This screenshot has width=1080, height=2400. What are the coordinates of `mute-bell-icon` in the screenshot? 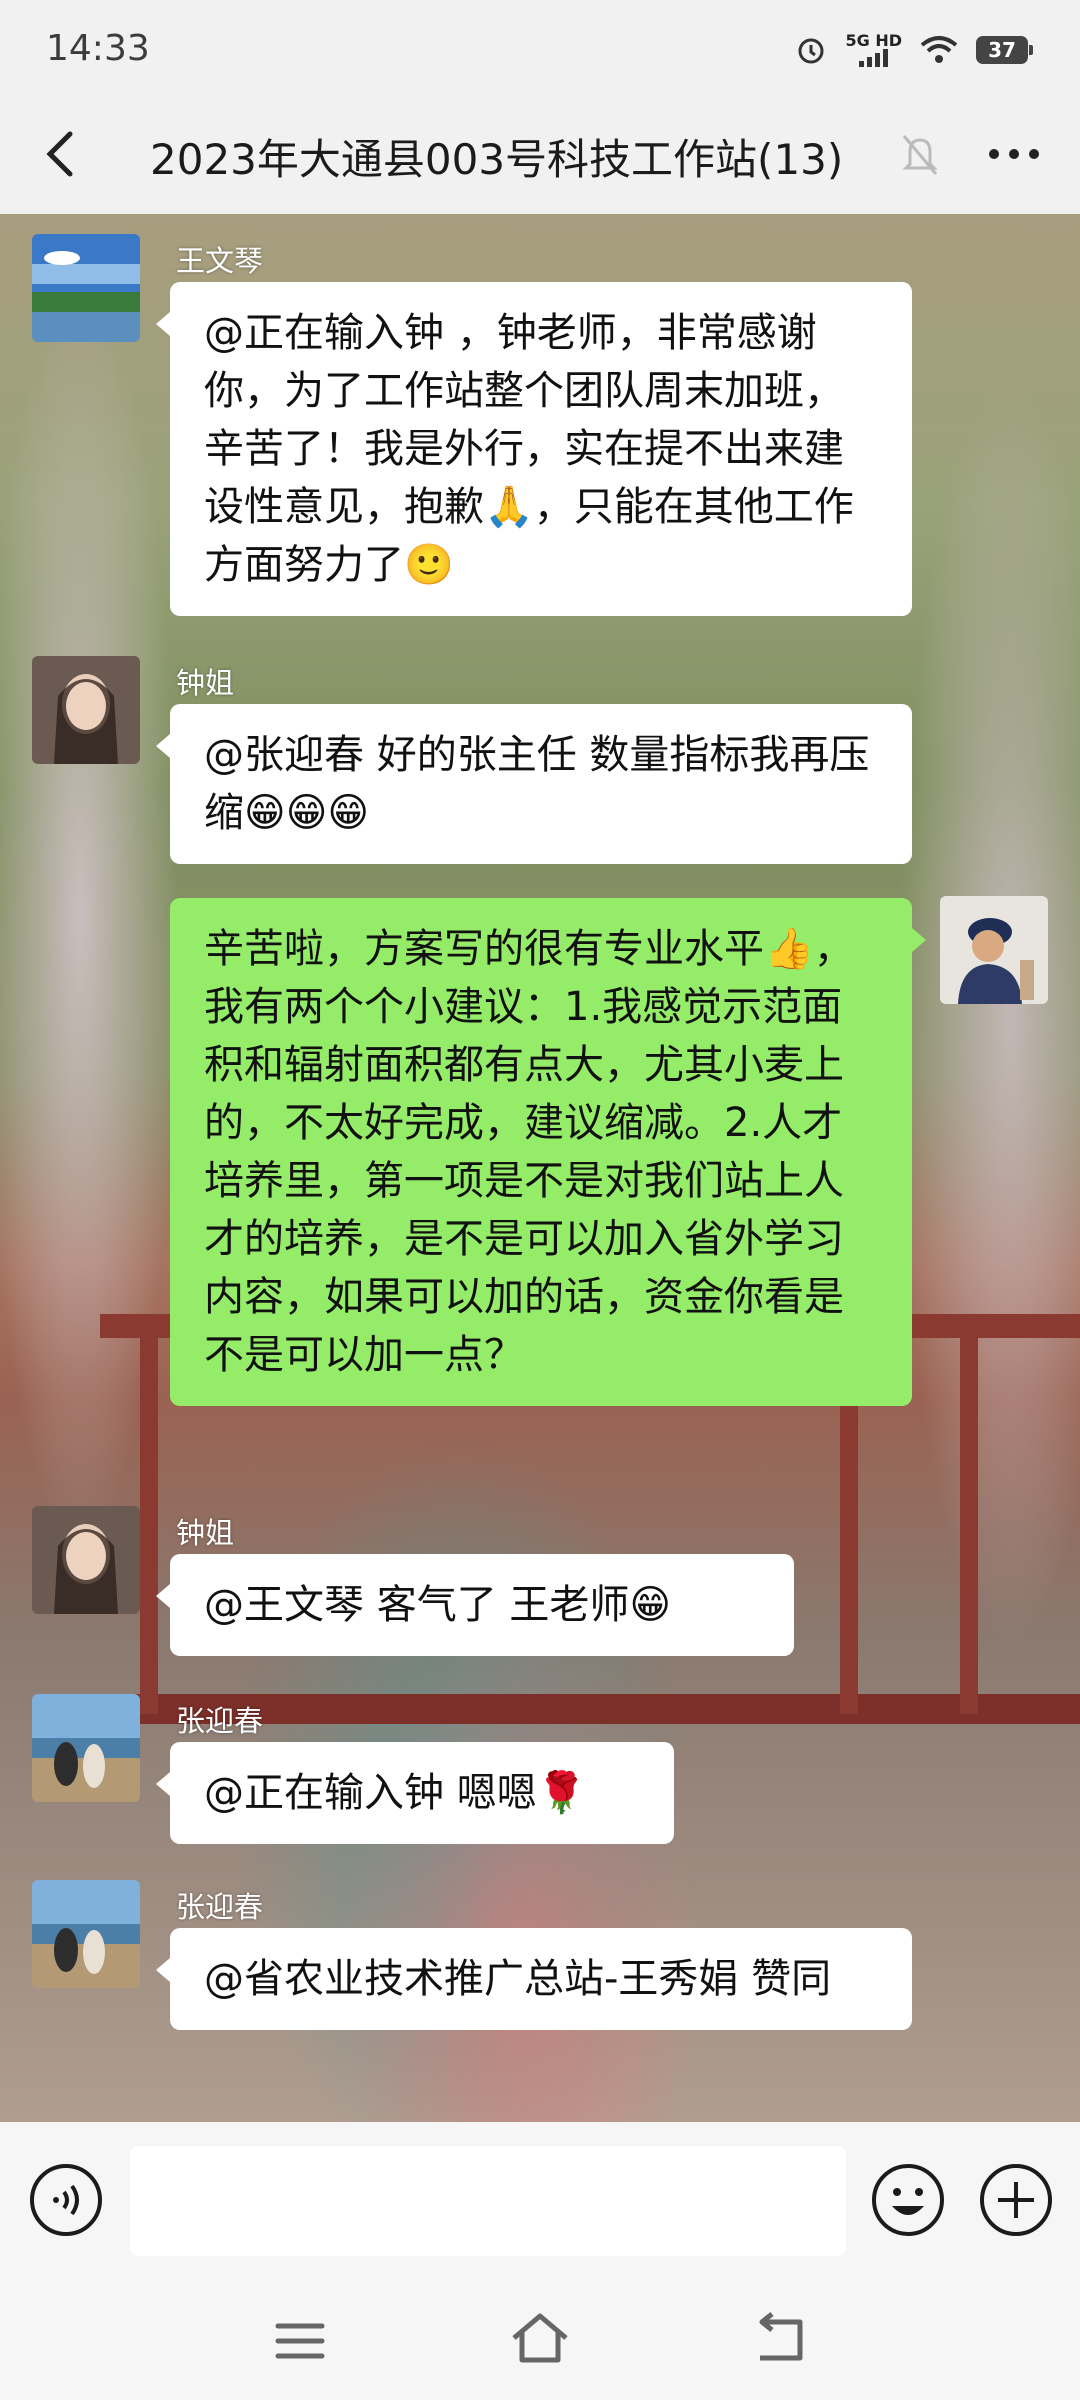 It's located at (920, 155).